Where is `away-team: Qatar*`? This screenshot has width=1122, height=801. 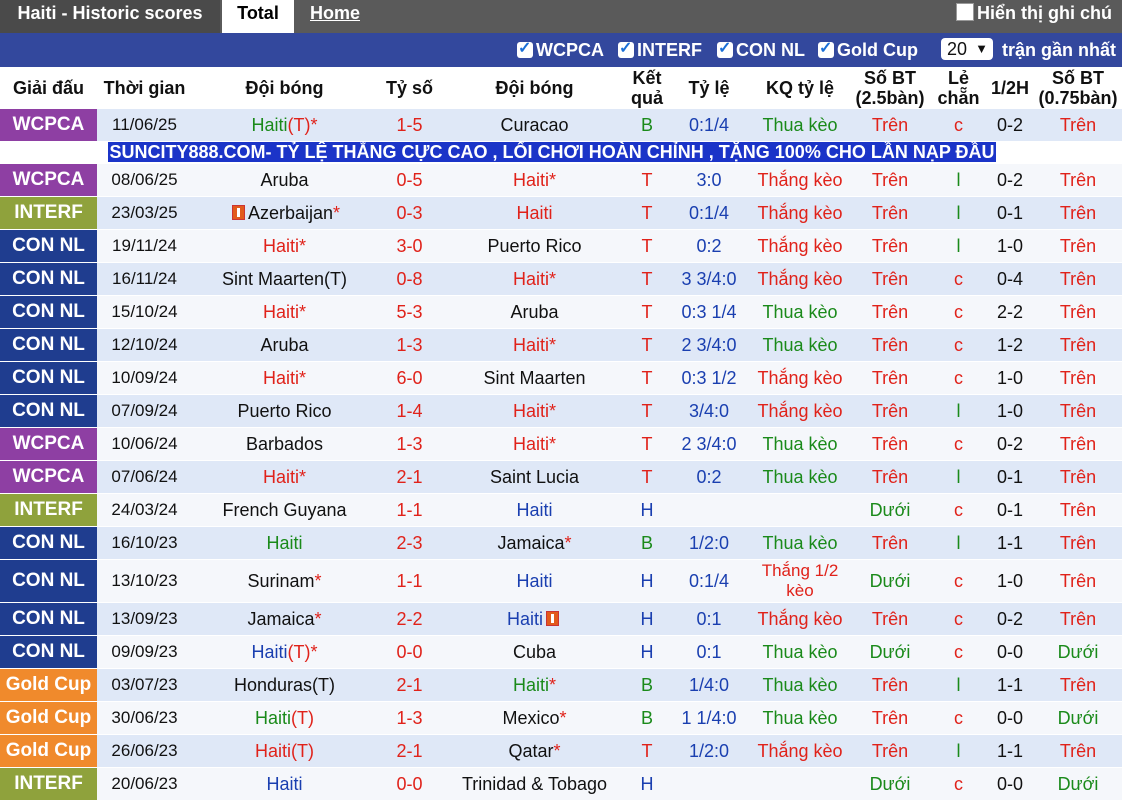
away-team: Qatar* is located at coordinates (534, 751).